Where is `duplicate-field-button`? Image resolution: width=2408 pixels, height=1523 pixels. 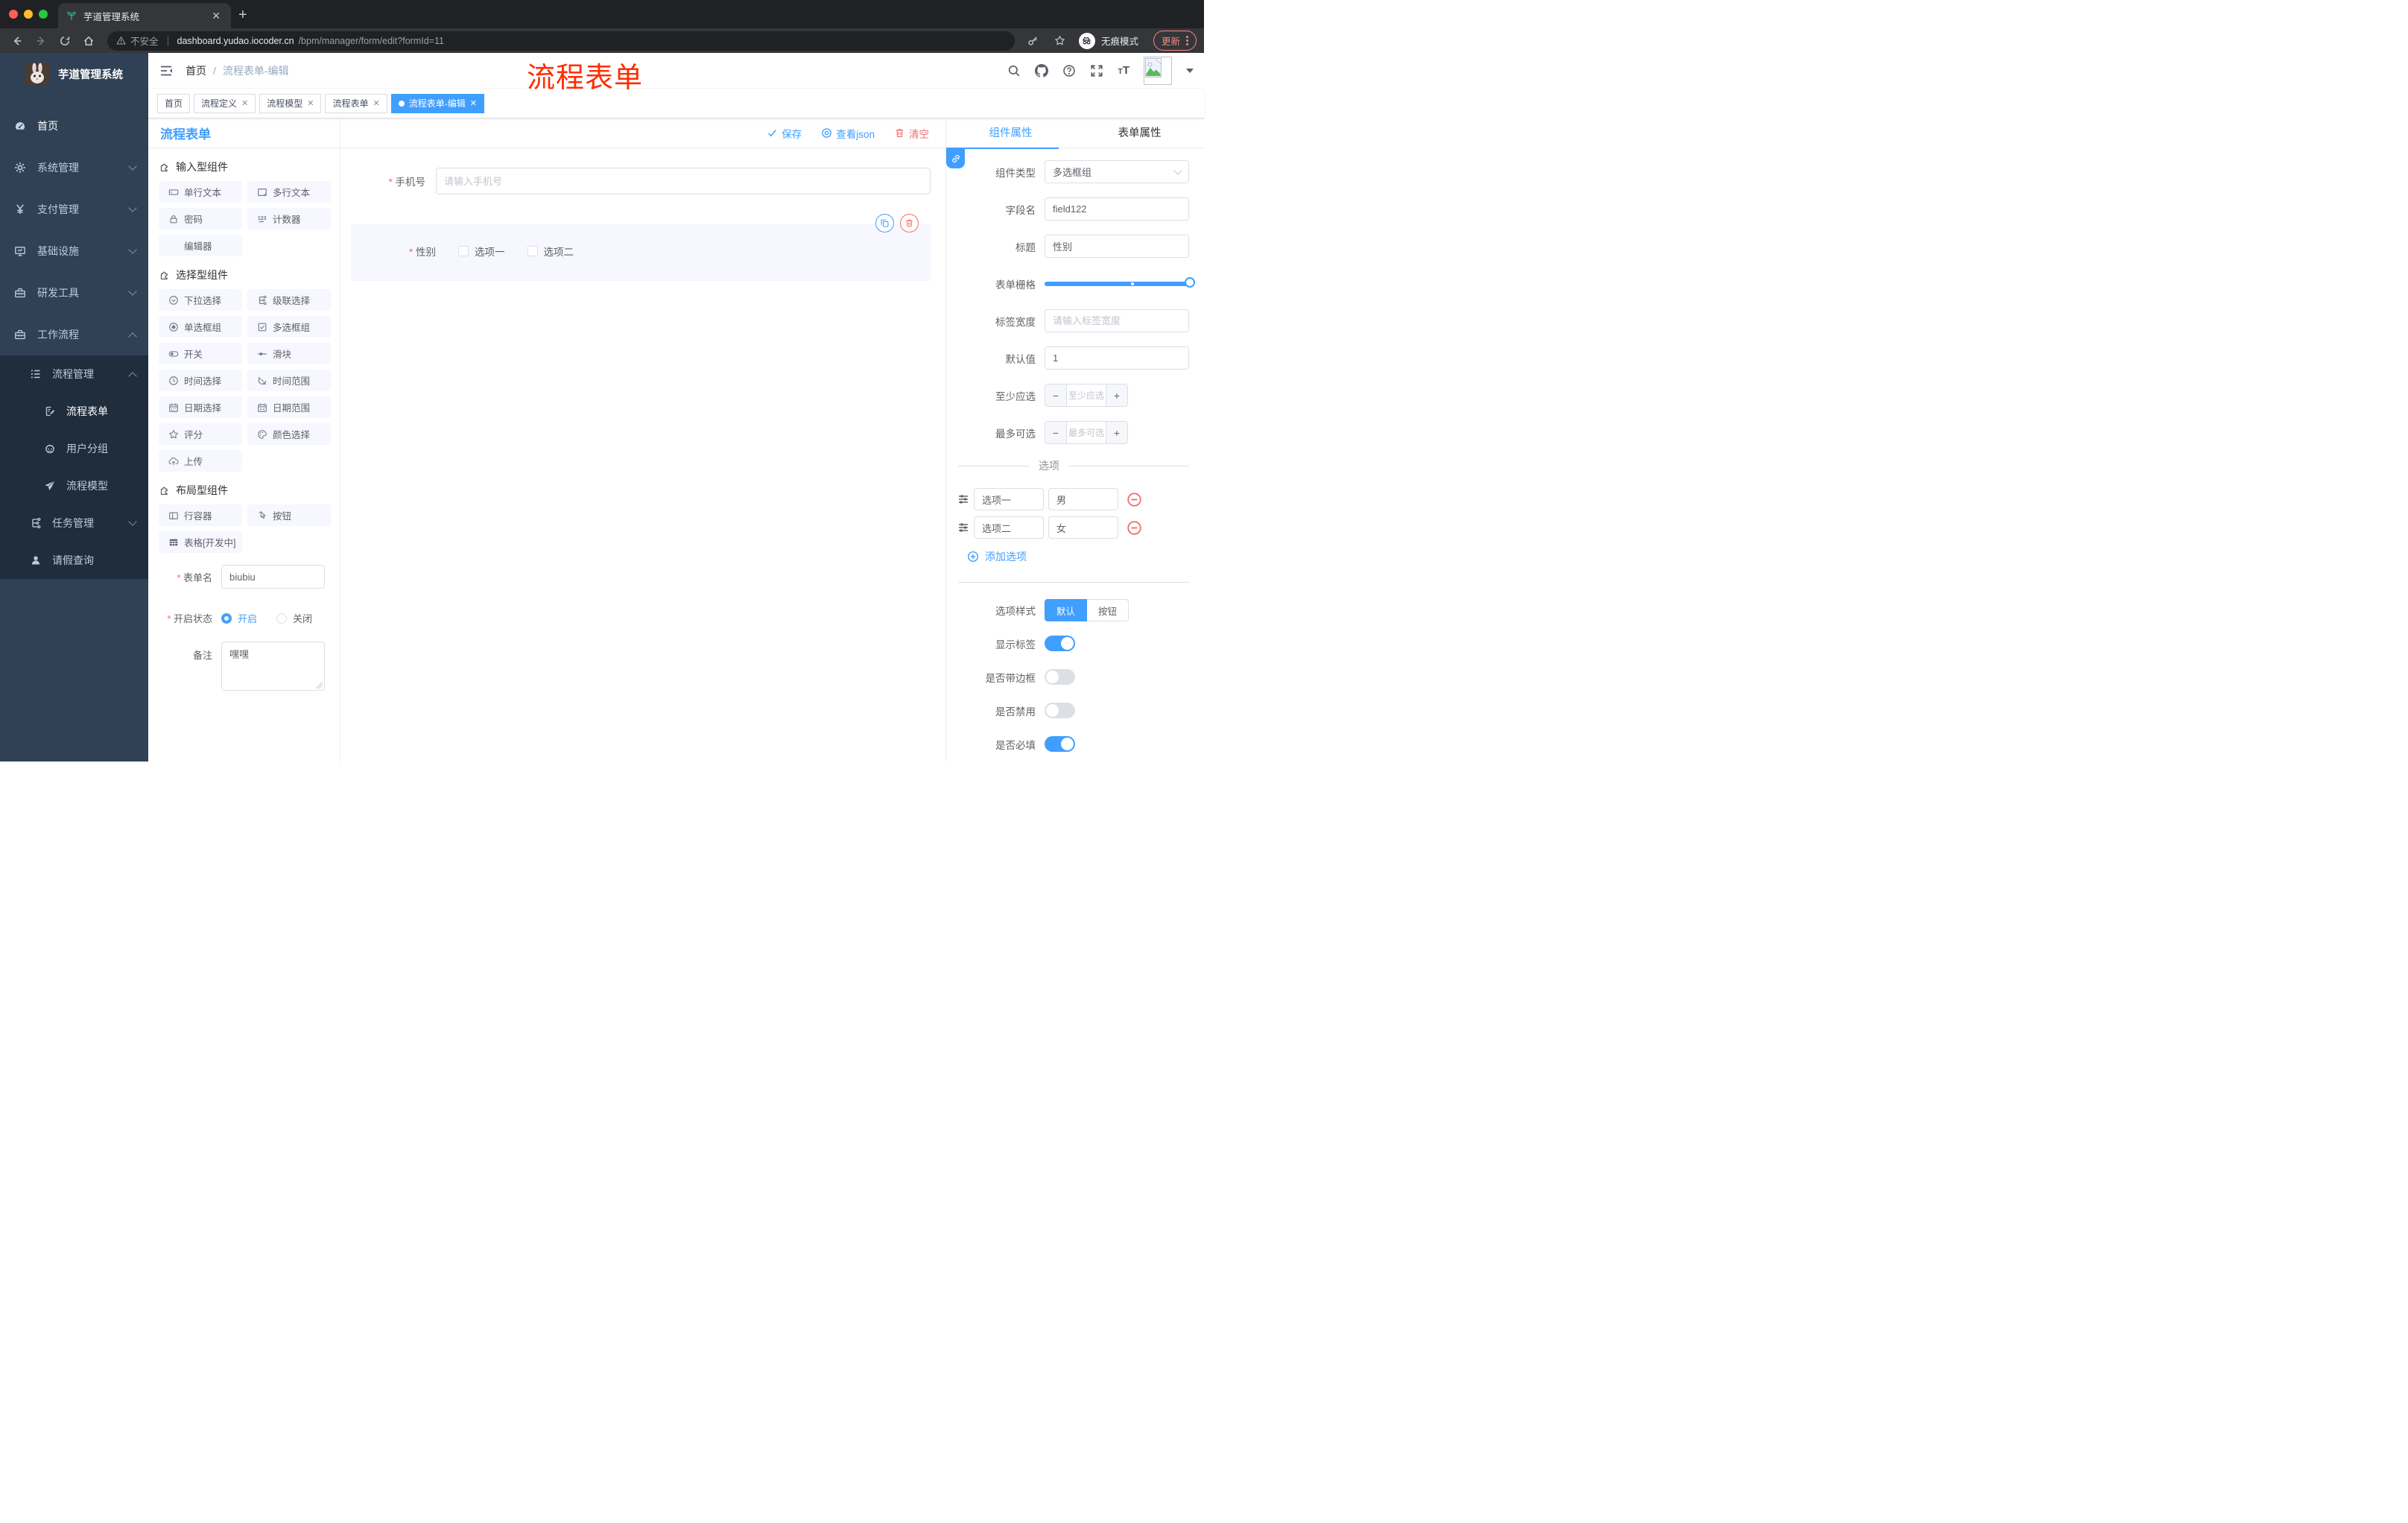 duplicate-field-button is located at coordinates (884, 223).